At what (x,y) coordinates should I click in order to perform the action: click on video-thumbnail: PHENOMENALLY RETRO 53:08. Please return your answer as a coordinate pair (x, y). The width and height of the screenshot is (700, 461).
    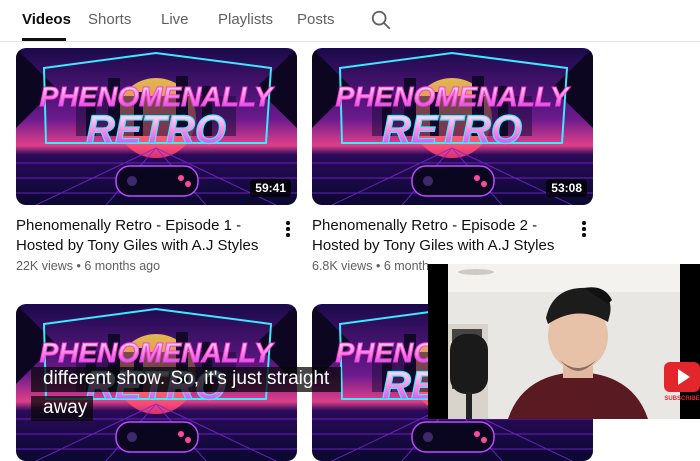
    Looking at the image, I should click on (452, 126).